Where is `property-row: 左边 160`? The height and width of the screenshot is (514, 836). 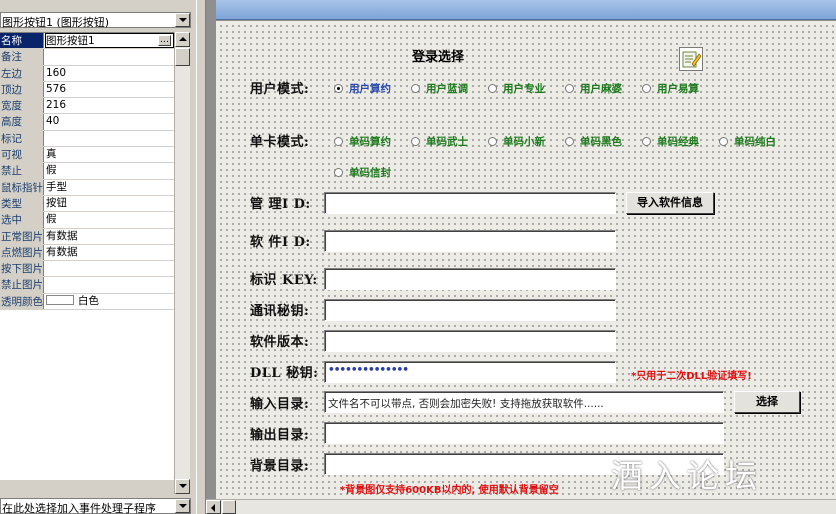 property-row: 左边 160 is located at coordinates (87, 73).